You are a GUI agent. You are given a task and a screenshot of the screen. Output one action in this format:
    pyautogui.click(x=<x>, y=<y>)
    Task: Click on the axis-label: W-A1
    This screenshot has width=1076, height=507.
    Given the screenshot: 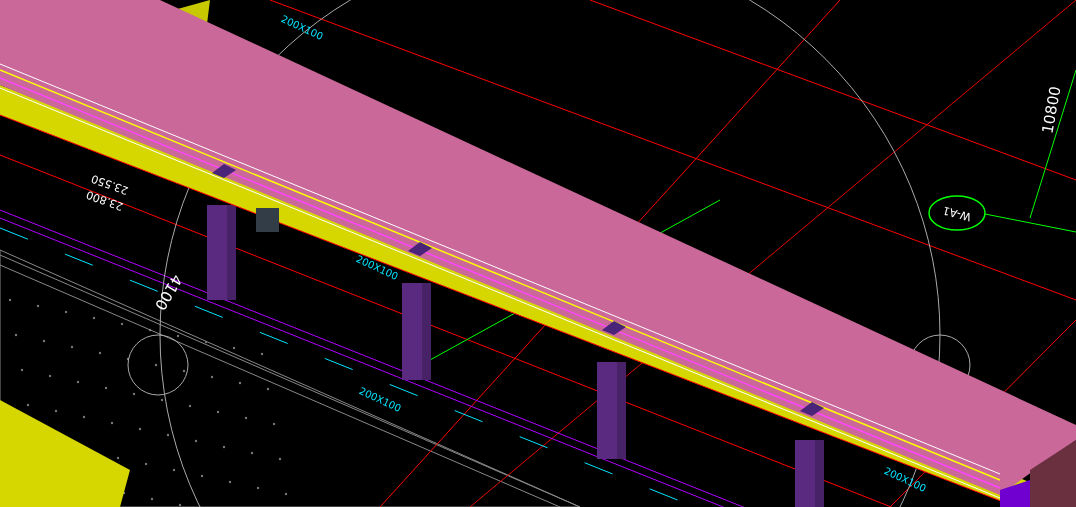 What is the action you would take?
    pyautogui.click(x=957, y=213)
    